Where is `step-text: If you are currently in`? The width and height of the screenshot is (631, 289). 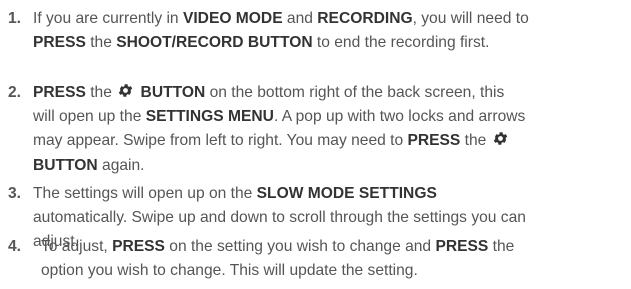
step-text: If you are currently in is located at coordinates (108, 18).